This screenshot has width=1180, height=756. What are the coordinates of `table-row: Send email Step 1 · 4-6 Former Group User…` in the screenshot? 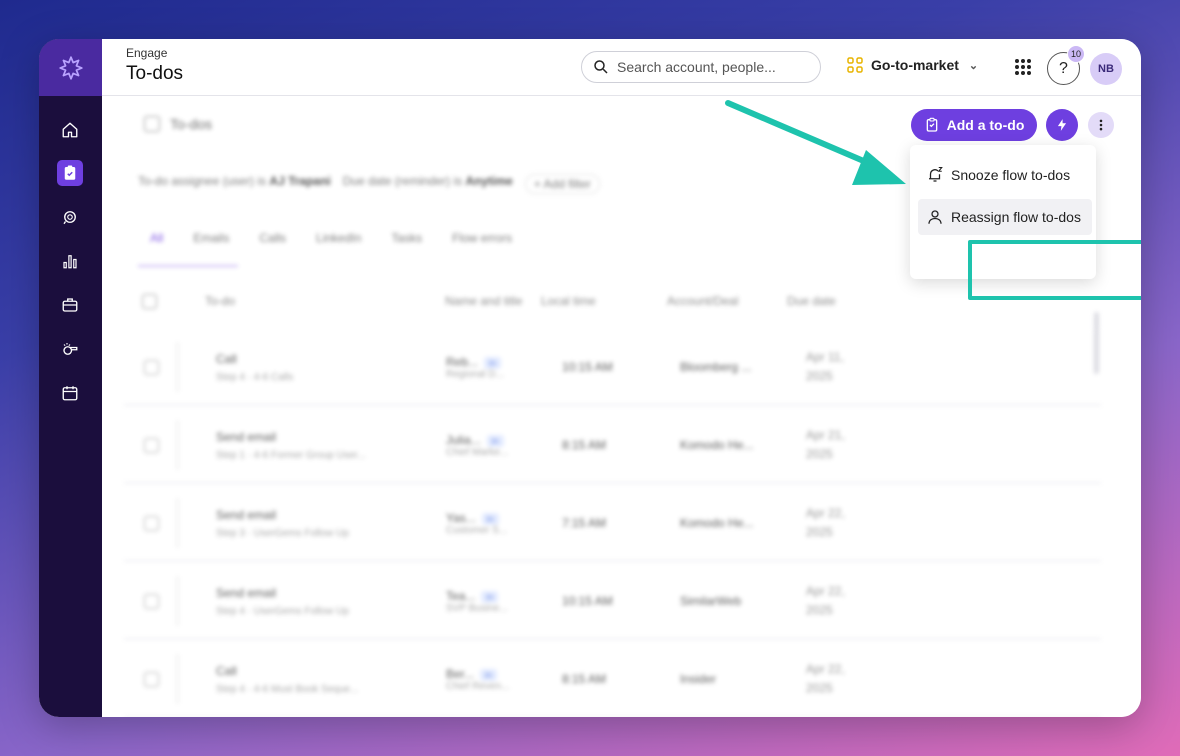 It's located at (612, 446).